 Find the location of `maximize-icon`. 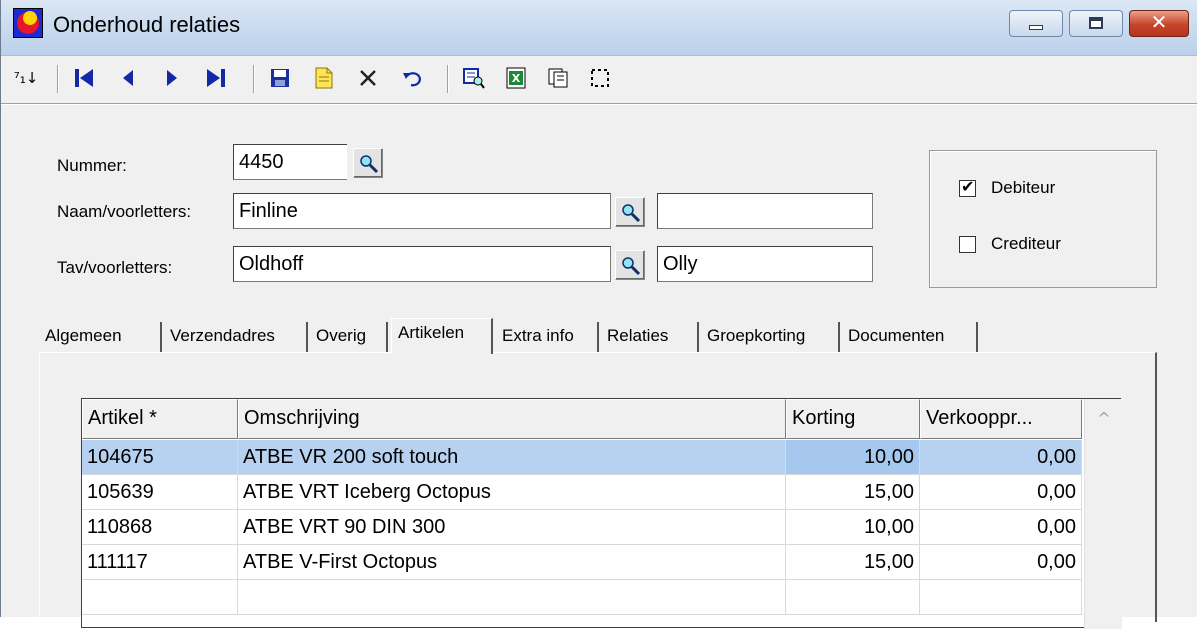

maximize-icon is located at coordinates (1096, 23).